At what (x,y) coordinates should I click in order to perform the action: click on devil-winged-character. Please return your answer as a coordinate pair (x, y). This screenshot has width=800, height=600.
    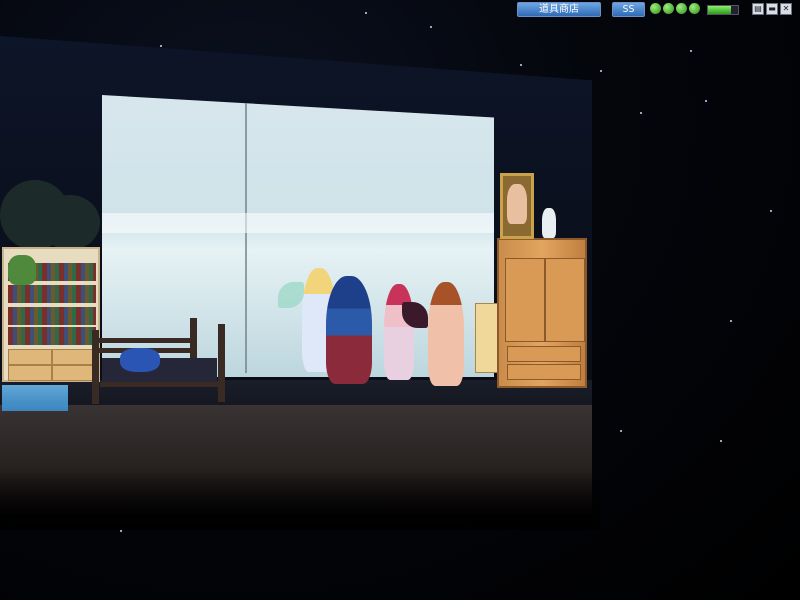
    Looking at the image, I should click on (399, 332).